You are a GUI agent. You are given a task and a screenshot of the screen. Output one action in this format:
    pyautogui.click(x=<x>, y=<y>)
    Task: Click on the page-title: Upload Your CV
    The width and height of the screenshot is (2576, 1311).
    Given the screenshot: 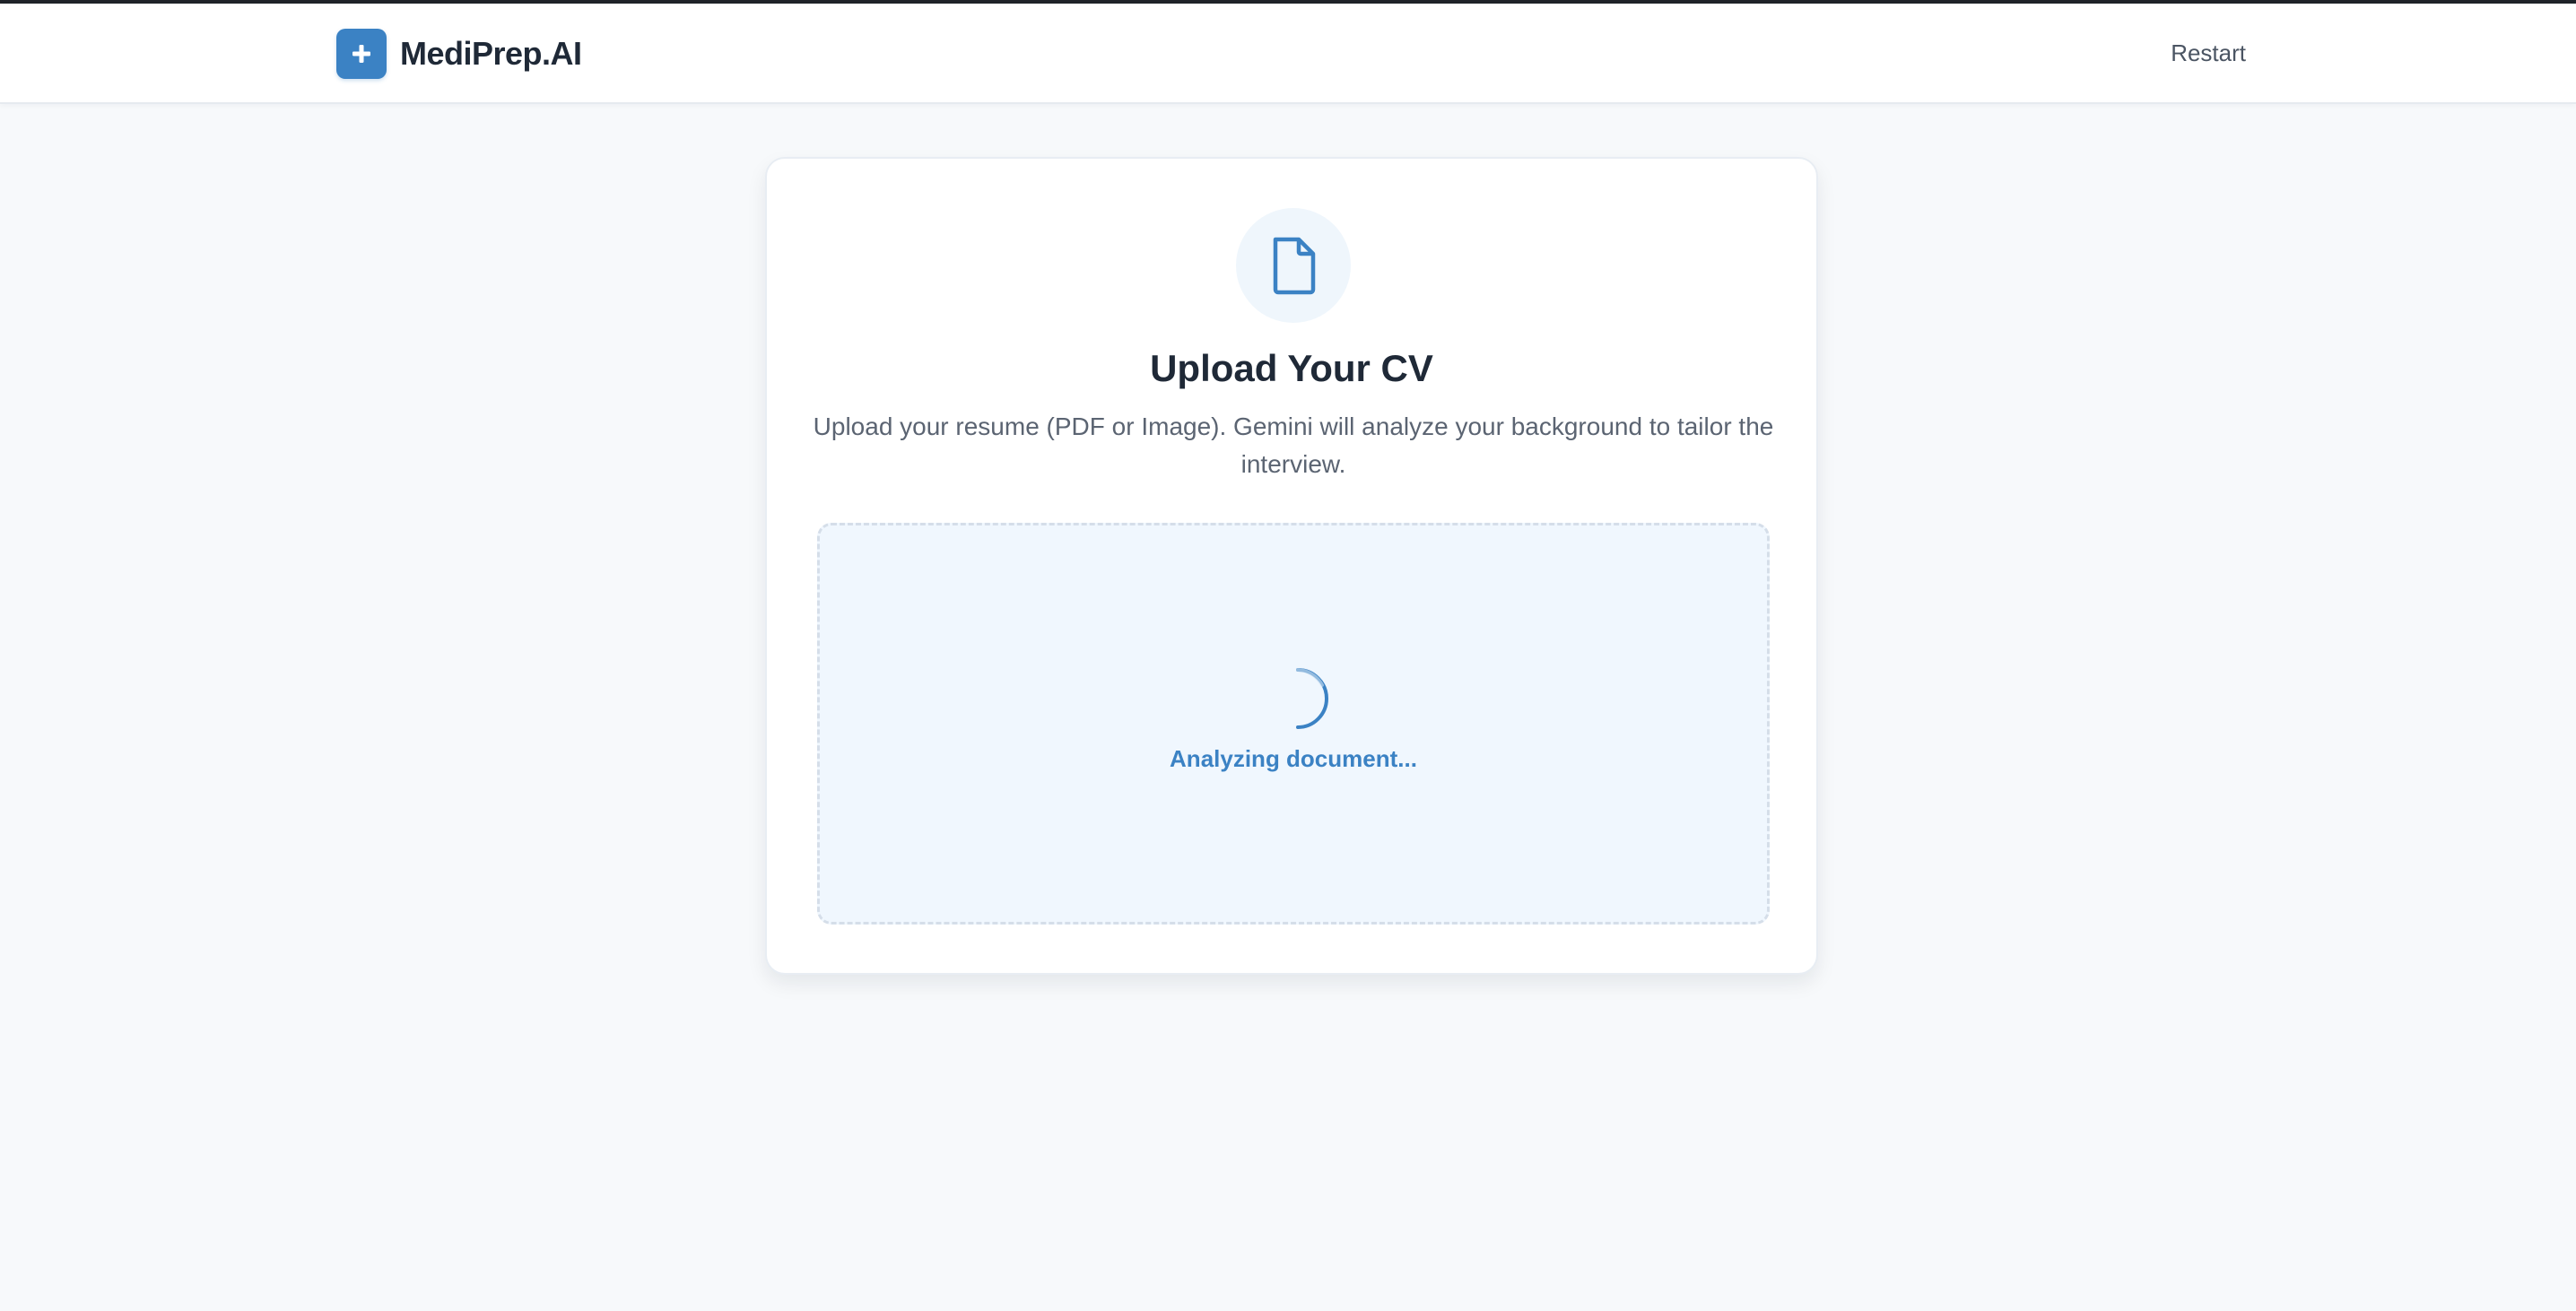 What is the action you would take?
    pyautogui.click(x=1291, y=368)
    